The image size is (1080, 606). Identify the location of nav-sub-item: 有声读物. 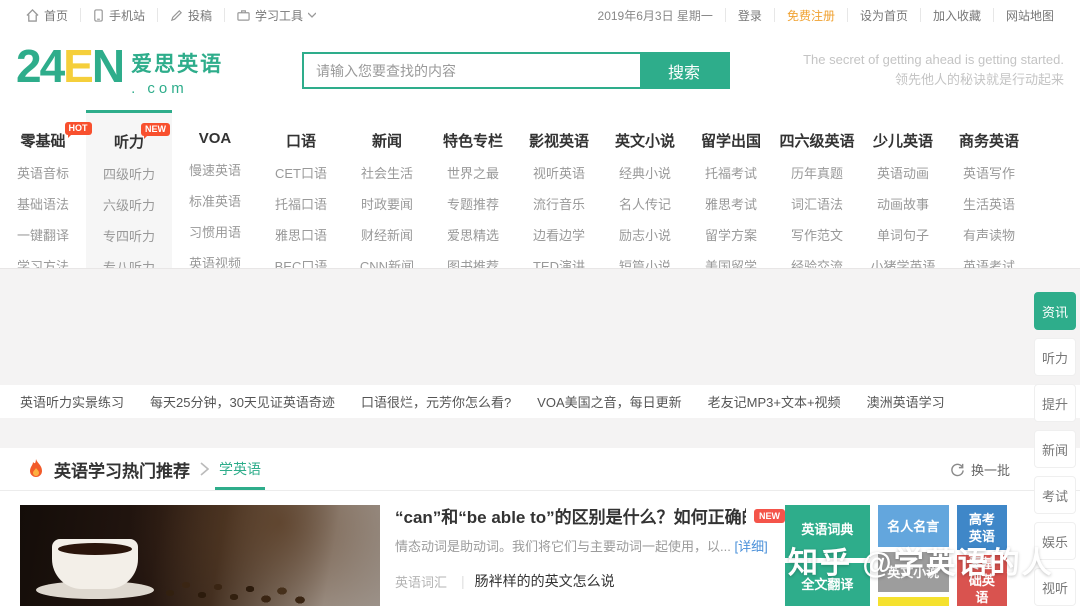
(989, 234).